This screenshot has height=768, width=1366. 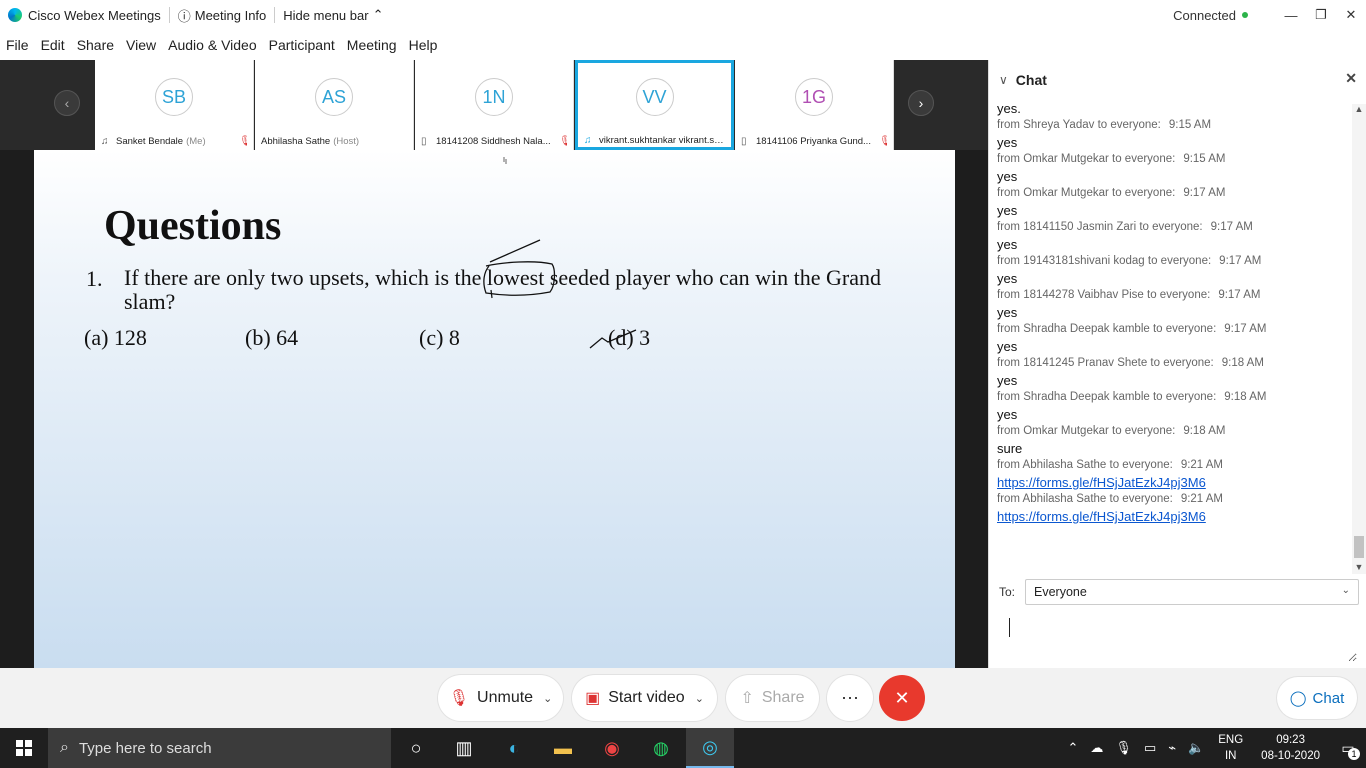 What do you see at coordinates (1204, 15) in the screenshot?
I see `connection-status: Connected` at bounding box center [1204, 15].